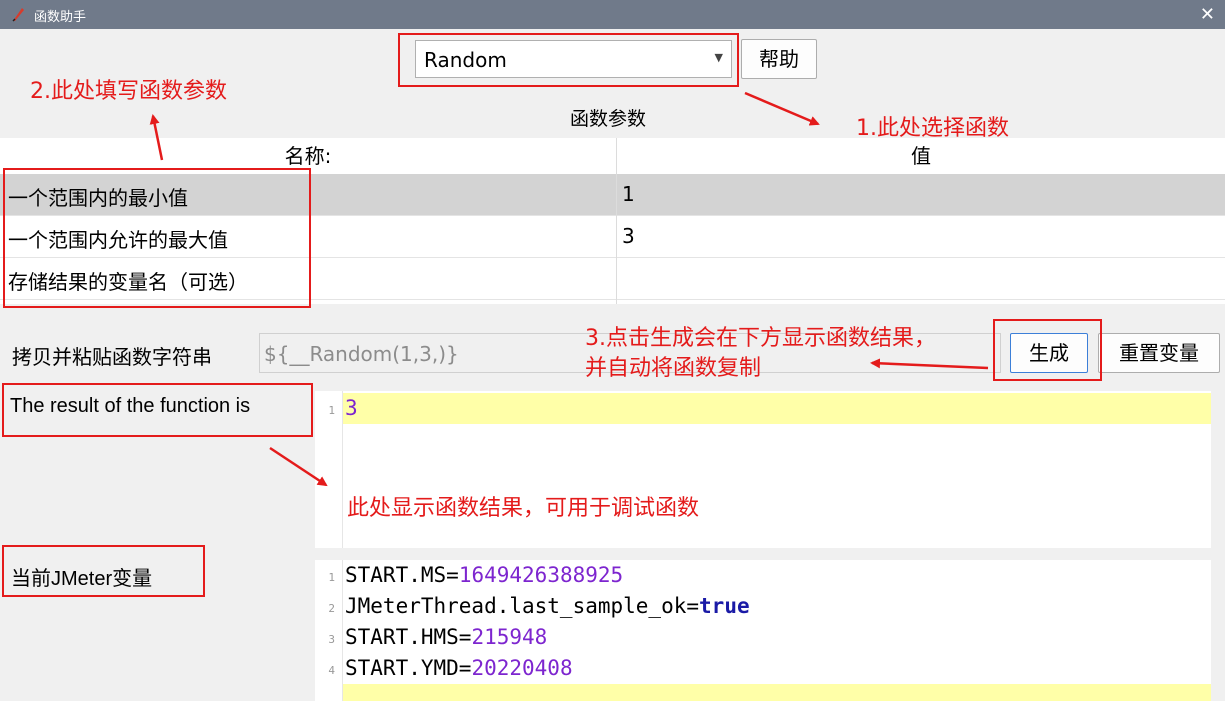 The height and width of the screenshot is (701, 1225). I want to click on variable-entry: START.HMS=215948, so click(446, 637).